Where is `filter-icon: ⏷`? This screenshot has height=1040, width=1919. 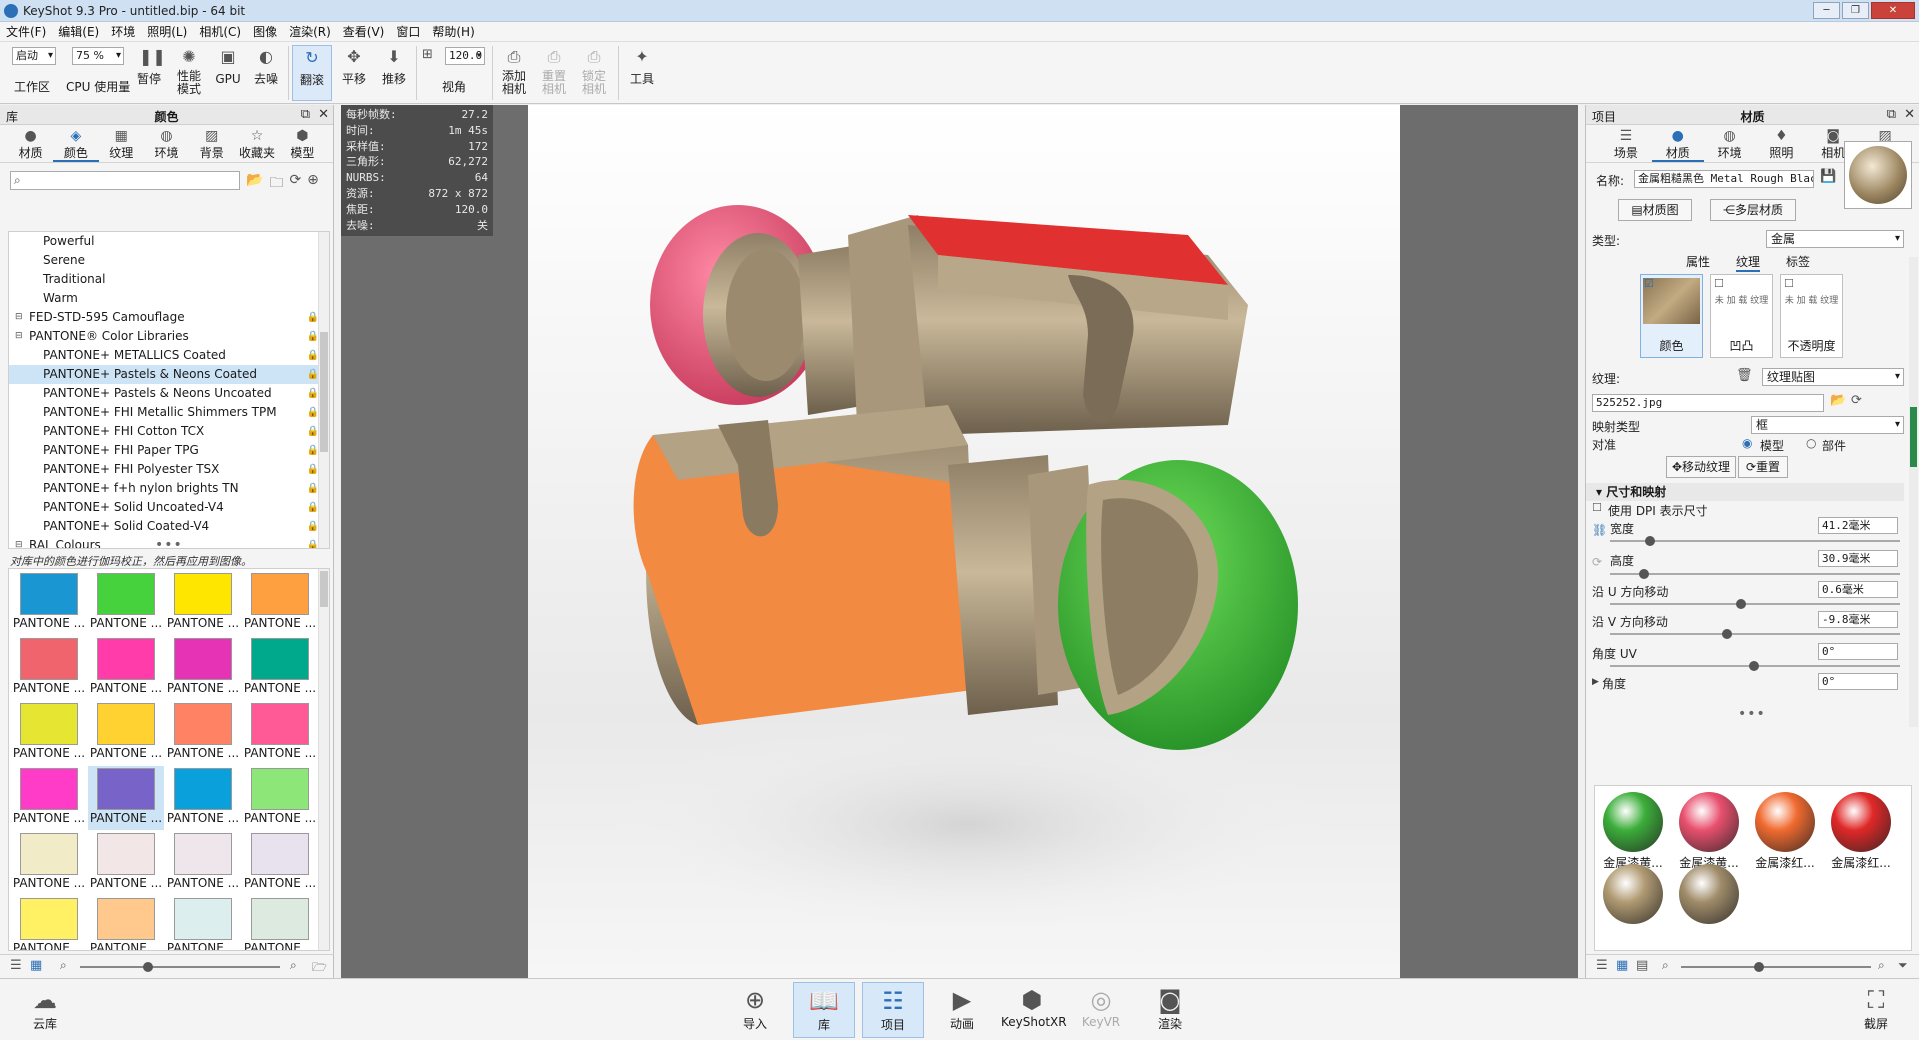 filter-icon: ⏷ is located at coordinates (1903, 965).